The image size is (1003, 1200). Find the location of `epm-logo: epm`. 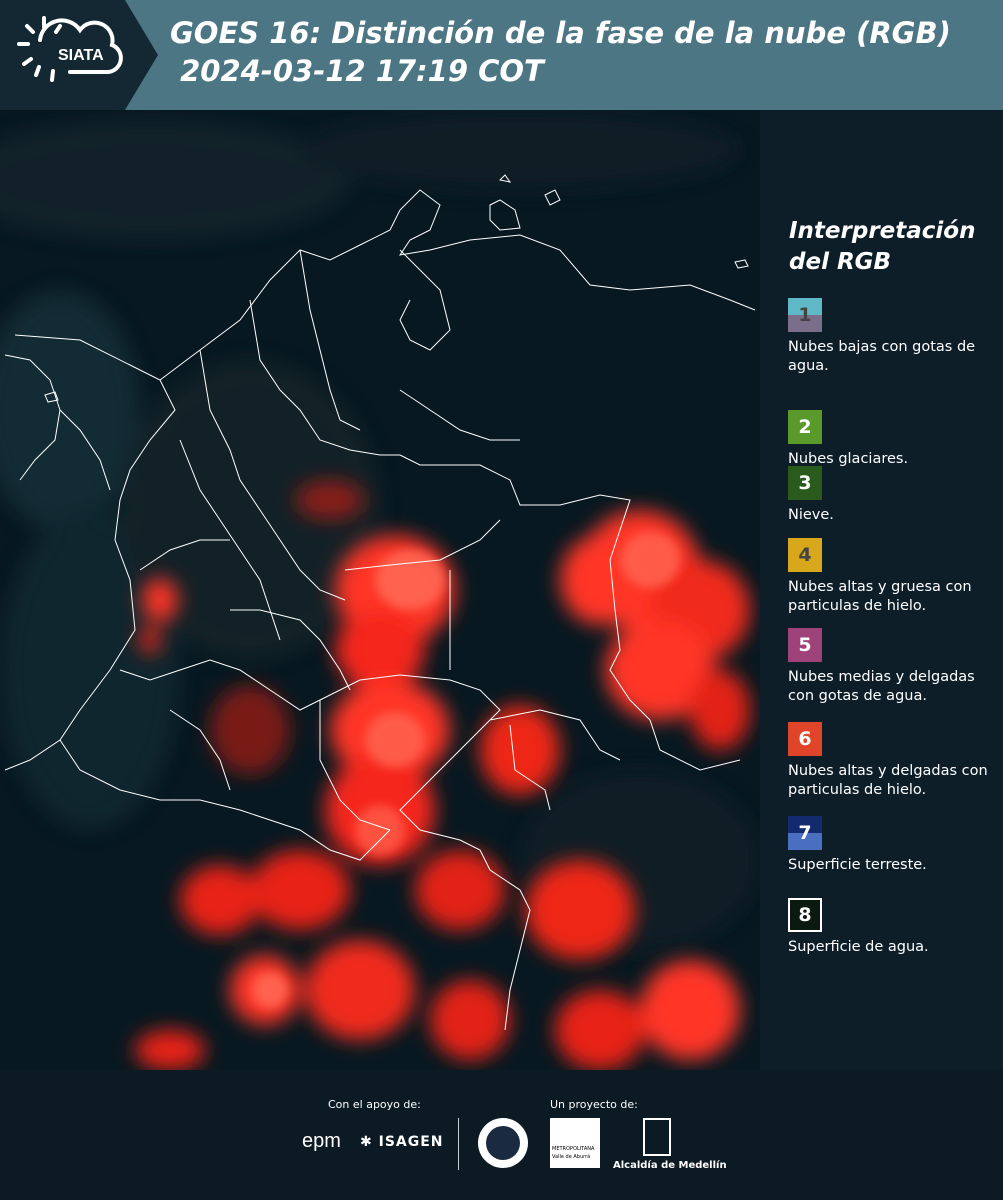

epm-logo: epm is located at coordinates (321, 1141).